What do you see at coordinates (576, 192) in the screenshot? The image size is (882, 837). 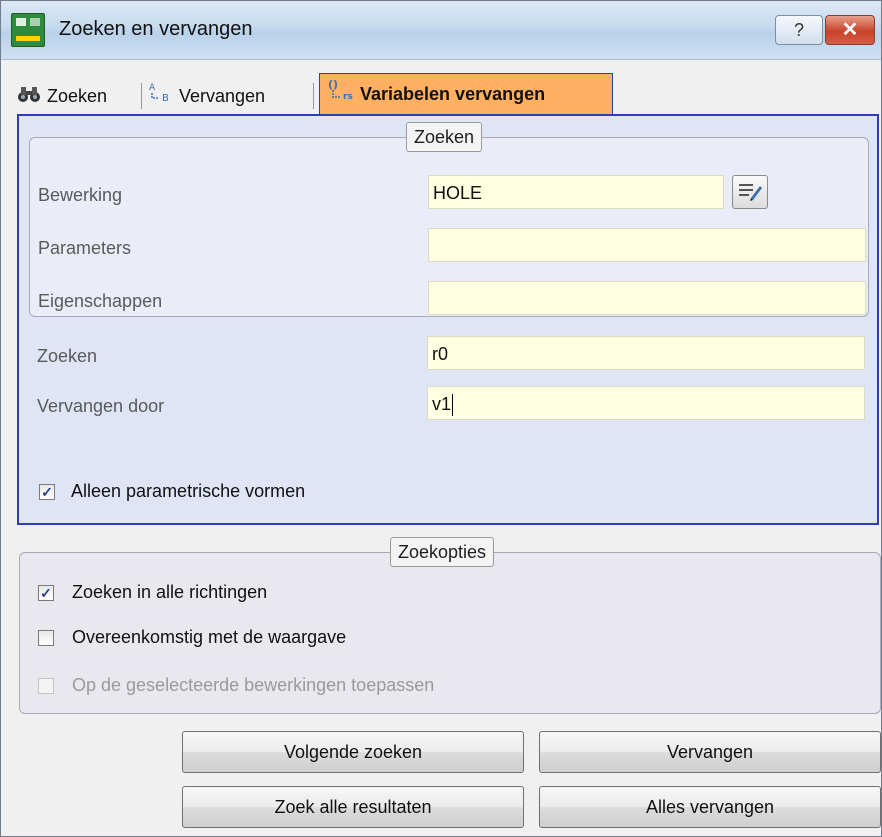 I see `operation-field: HOLE` at bounding box center [576, 192].